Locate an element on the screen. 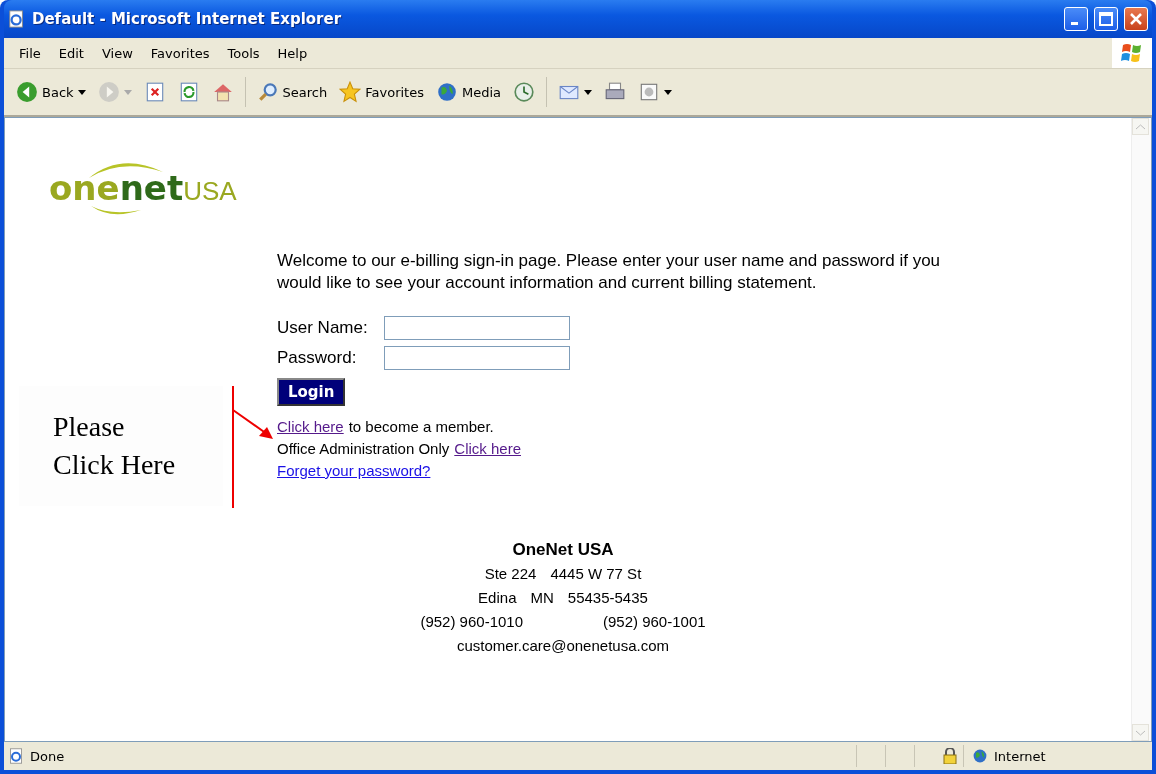 The width and height of the screenshot is (1156, 774). maximize-icon is located at coordinates (1106, 19).